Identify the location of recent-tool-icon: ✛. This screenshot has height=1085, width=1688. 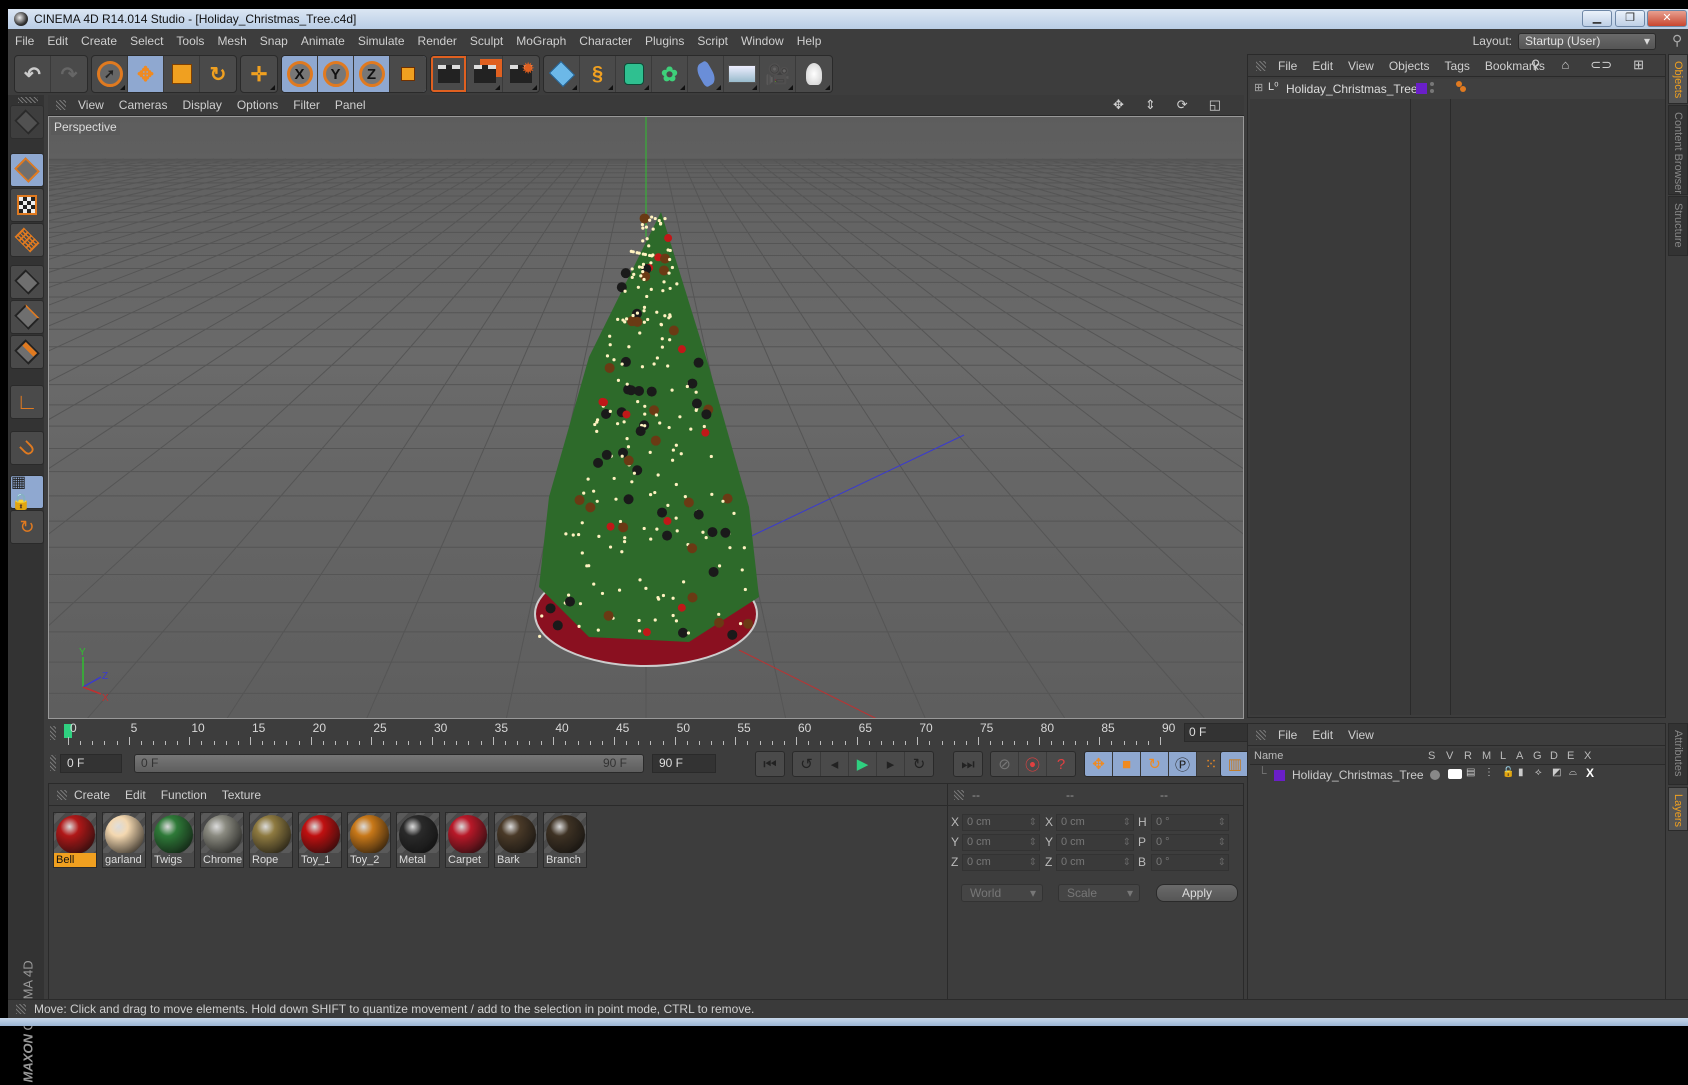
(259, 74).